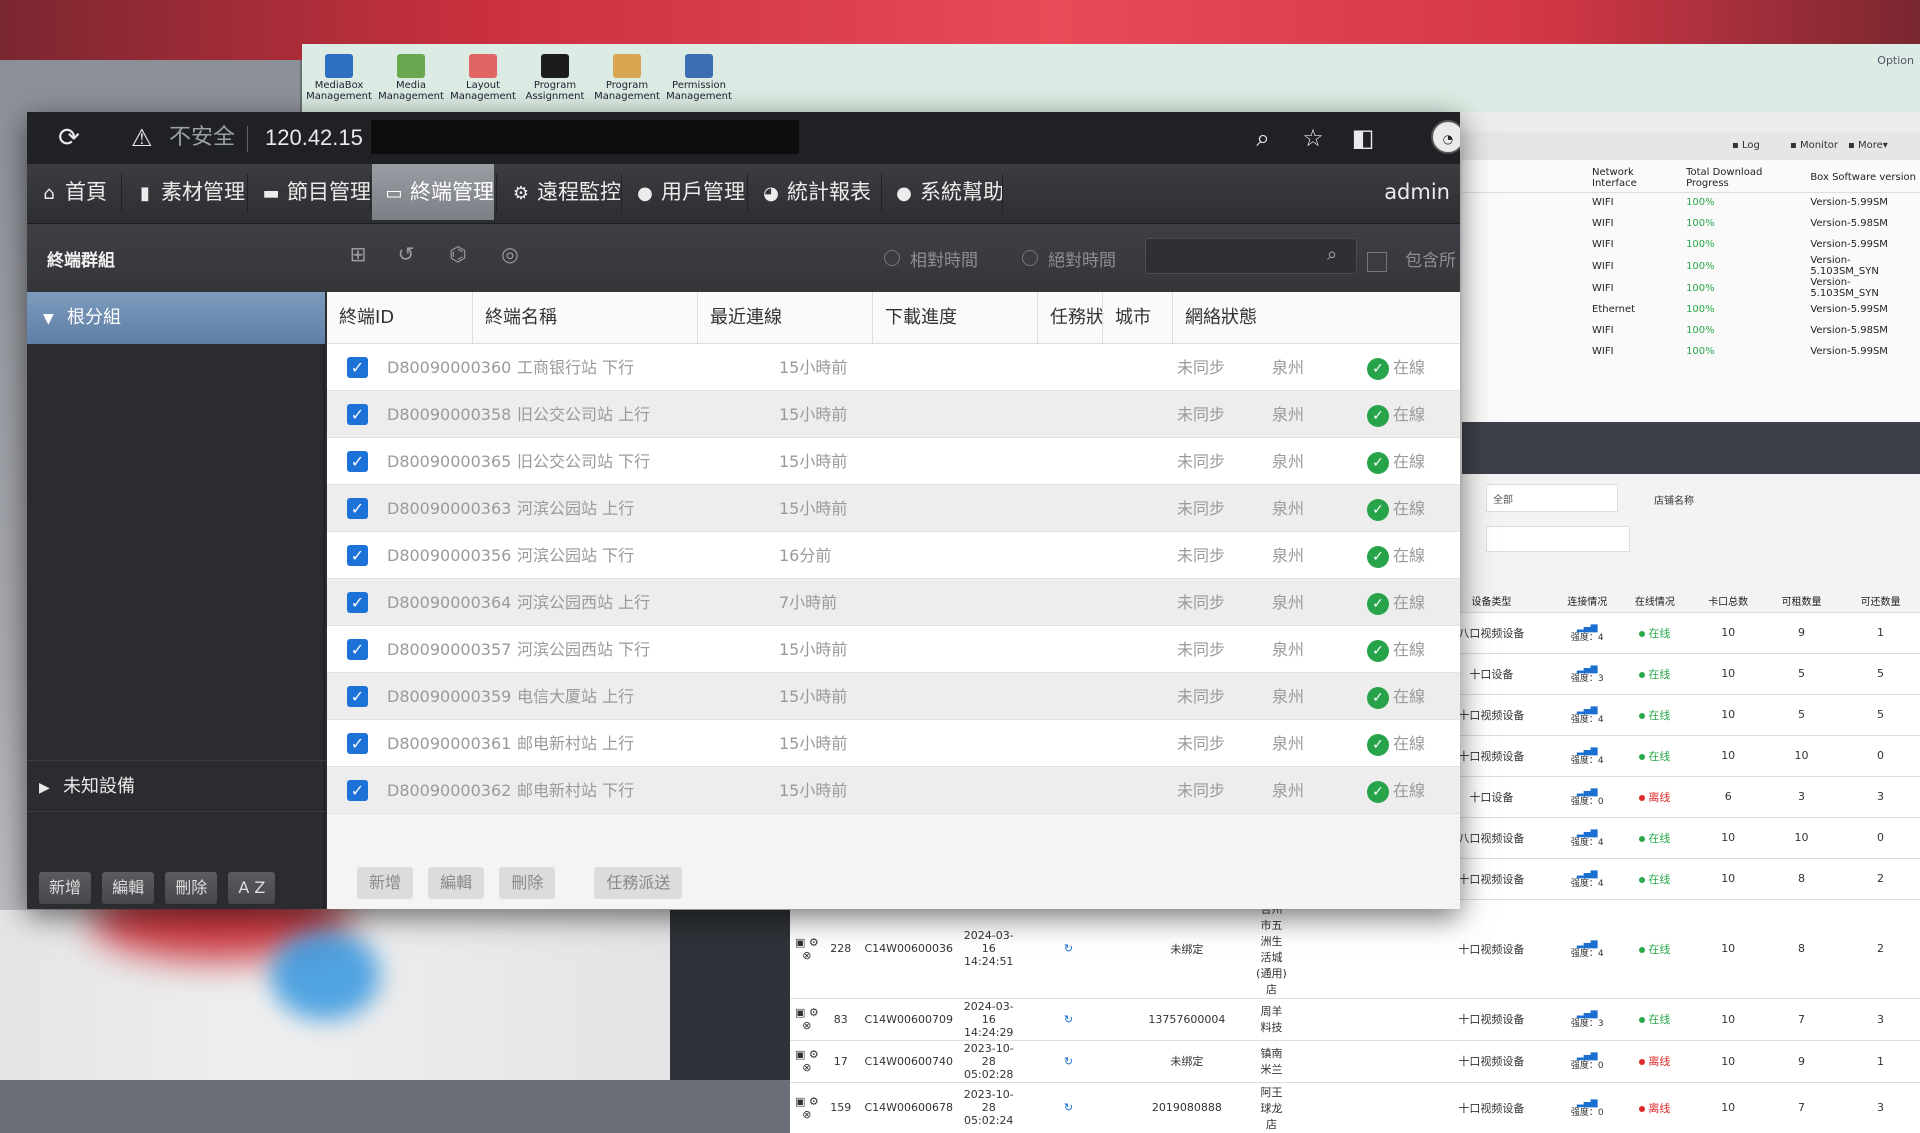 The width and height of the screenshot is (1920, 1133). What do you see at coordinates (1552, 498) in the screenshot?
I see `filter-select: 全部` at bounding box center [1552, 498].